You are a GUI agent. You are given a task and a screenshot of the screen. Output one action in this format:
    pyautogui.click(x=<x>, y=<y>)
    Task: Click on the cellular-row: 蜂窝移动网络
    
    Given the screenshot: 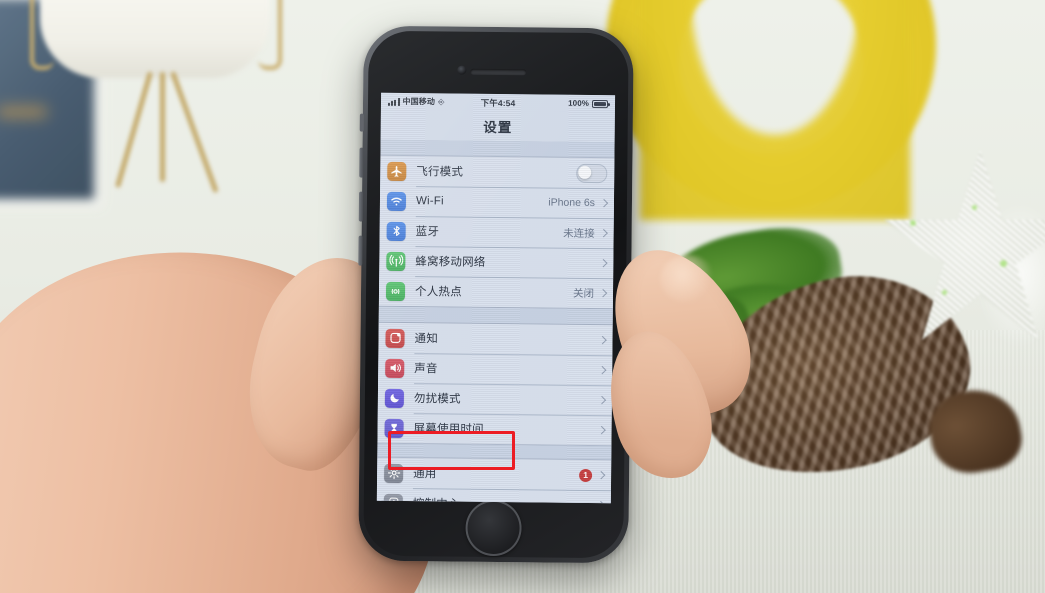 What is the action you would take?
    pyautogui.click(x=496, y=262)
    